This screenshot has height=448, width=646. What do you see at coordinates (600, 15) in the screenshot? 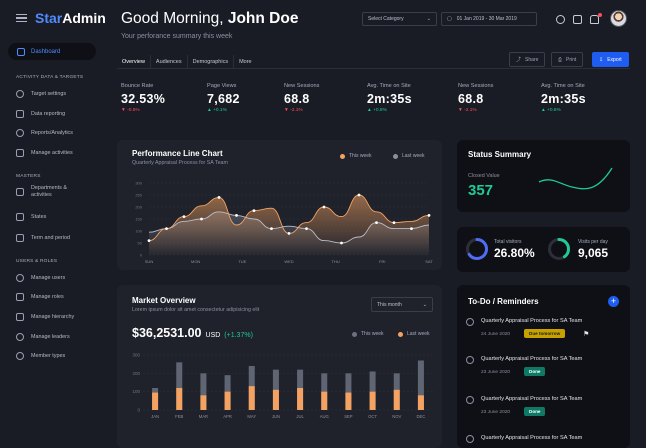
I see `notification-dot` at bounding box center [600, 15].